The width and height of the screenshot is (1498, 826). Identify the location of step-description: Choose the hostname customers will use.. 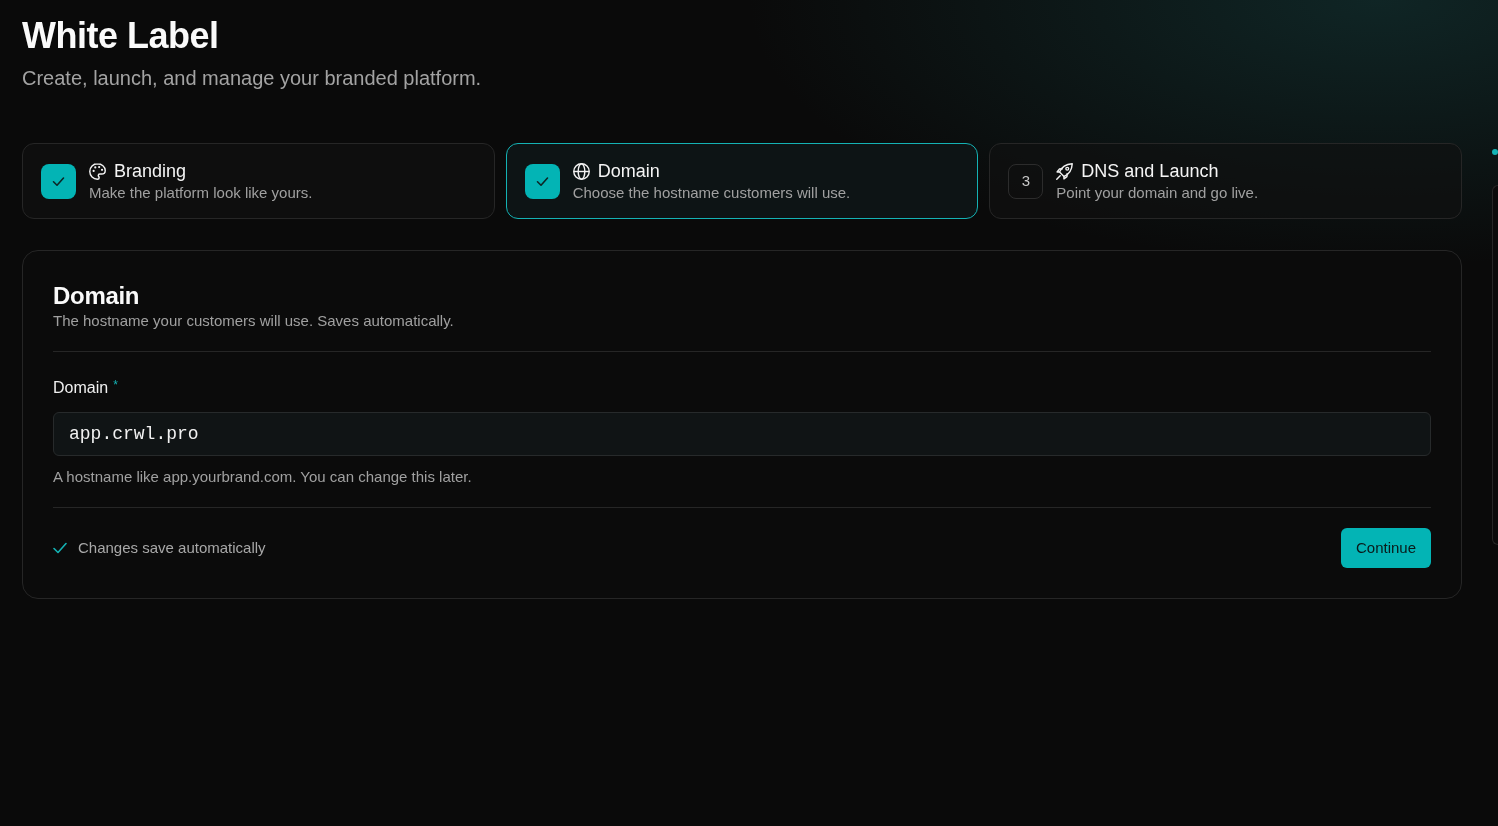
(711, 192).